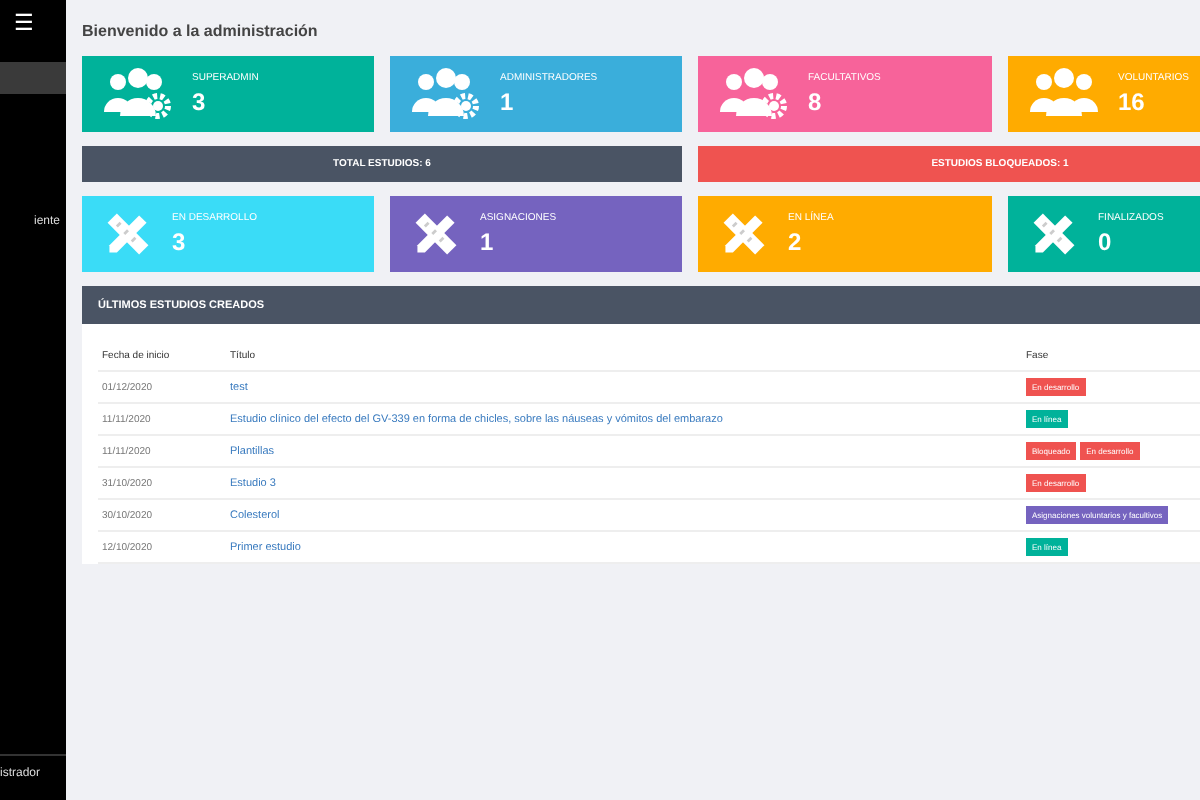  Describe the element at coordinates (816, 102) in the screenshot. I see `stat-value: 8` at that location.